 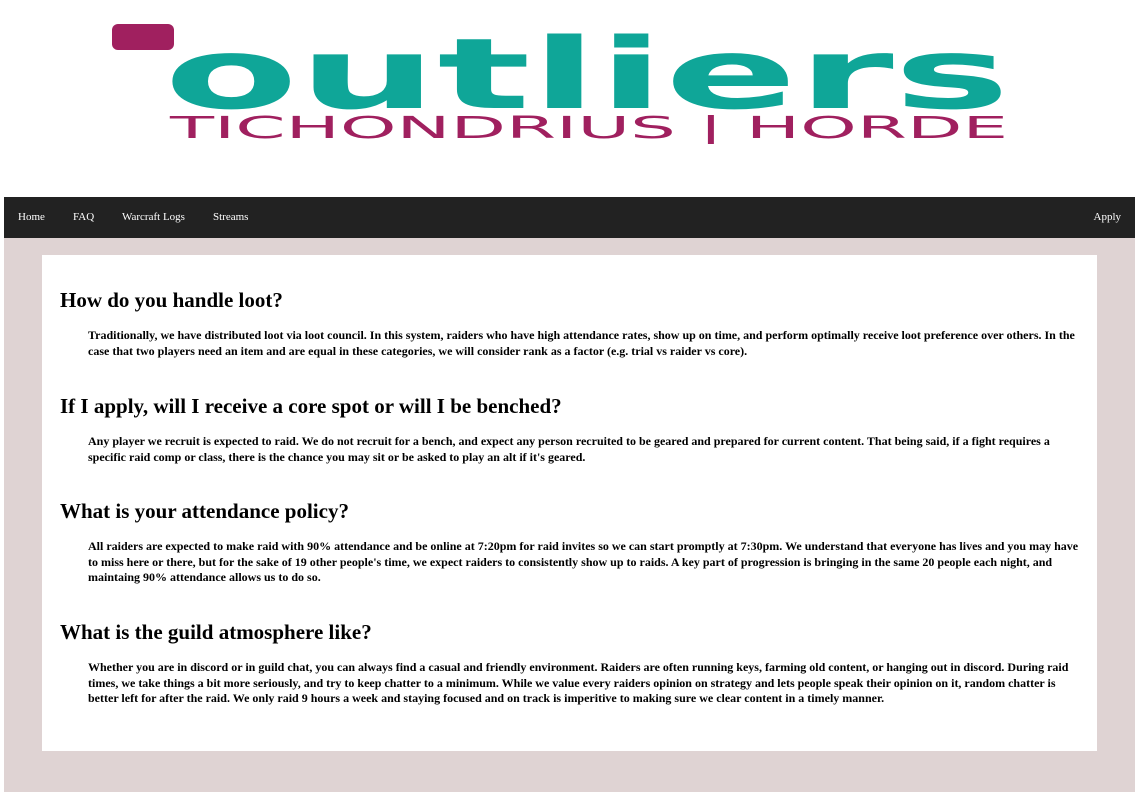 What do you see at coordinates (216, 632) in the screenshot?
I see `faq-question-atmosphere: What is the guild atmosphere like?` at bounding box center [216, 632].